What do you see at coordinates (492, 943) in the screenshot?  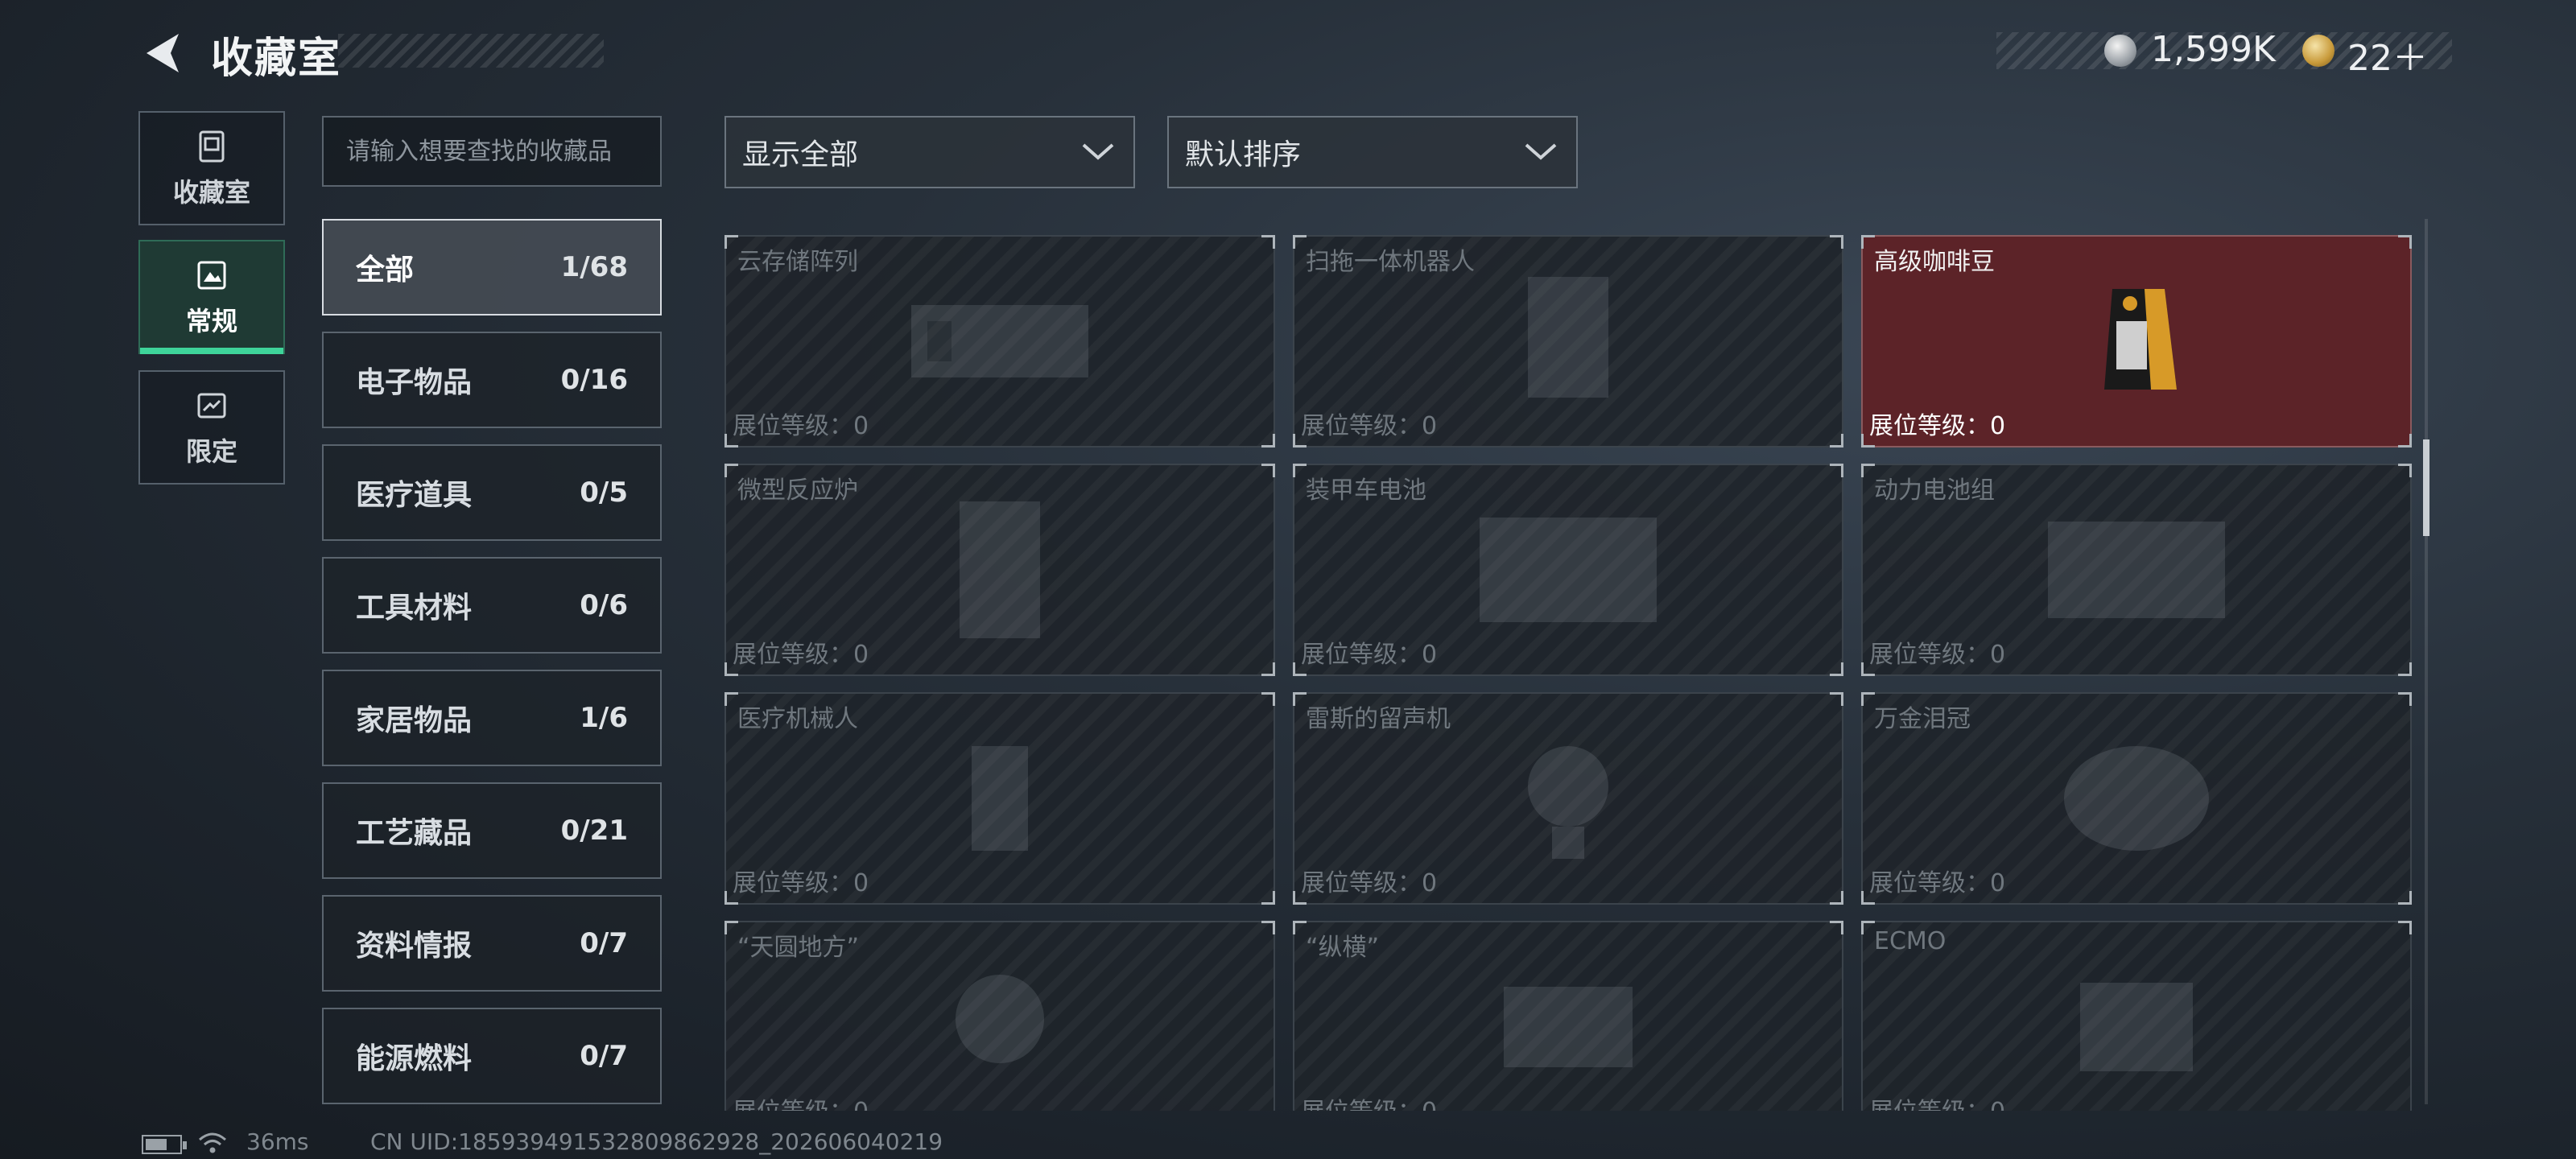 I see `subcategory-intel: 资料情报 0/7` at bounding box center [492, 943].